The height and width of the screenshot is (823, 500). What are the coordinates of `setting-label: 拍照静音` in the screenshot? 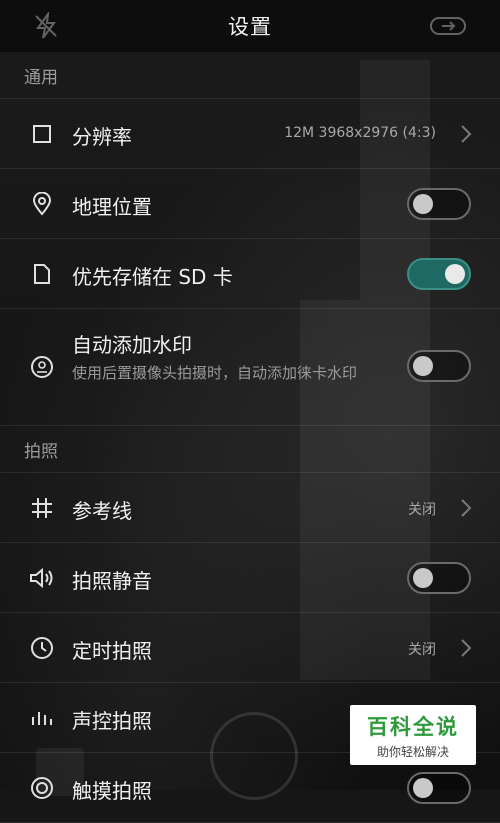 It's located at (112, 581).